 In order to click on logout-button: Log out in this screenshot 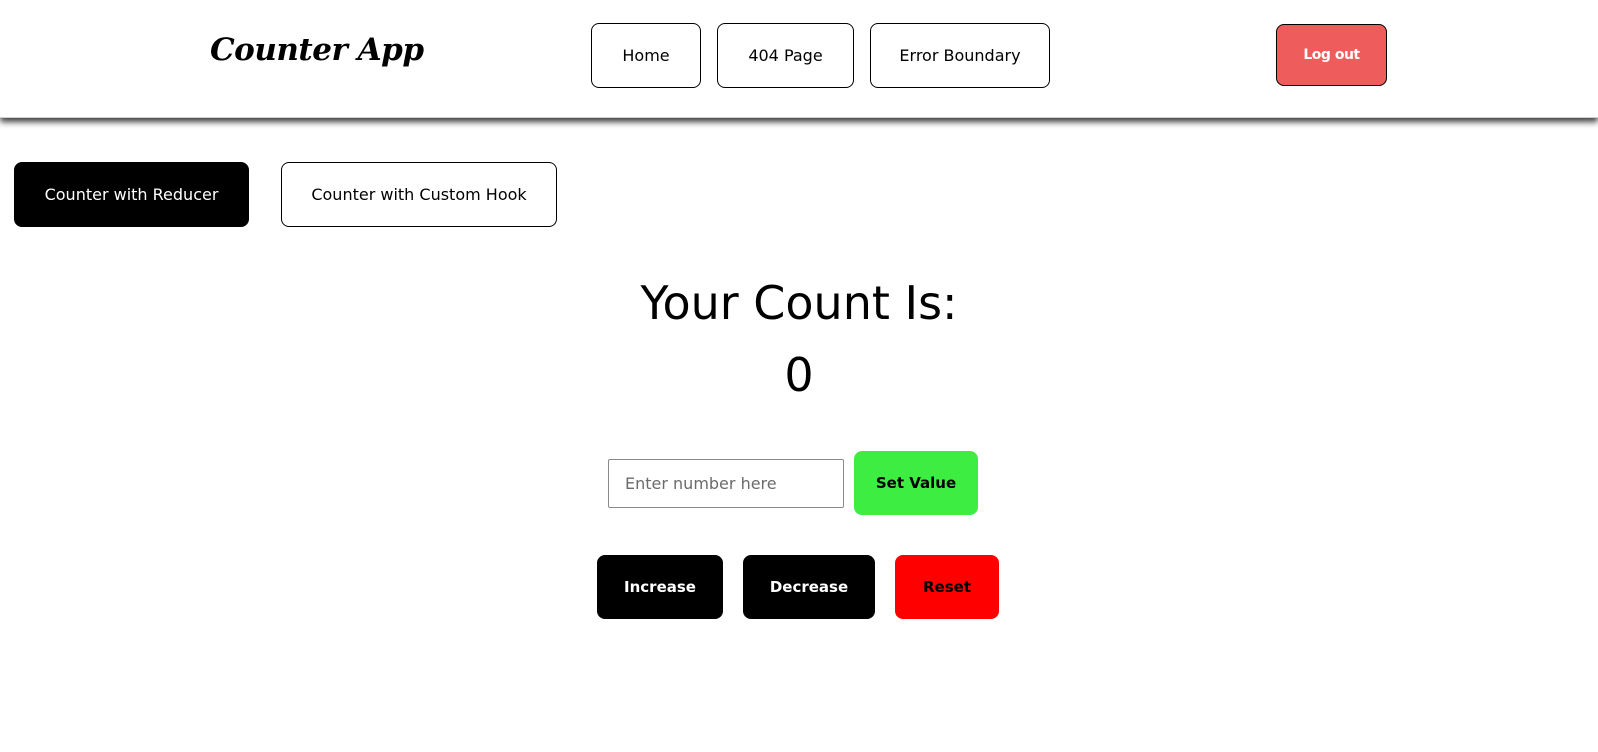, I will do `click(1331, 55)`.